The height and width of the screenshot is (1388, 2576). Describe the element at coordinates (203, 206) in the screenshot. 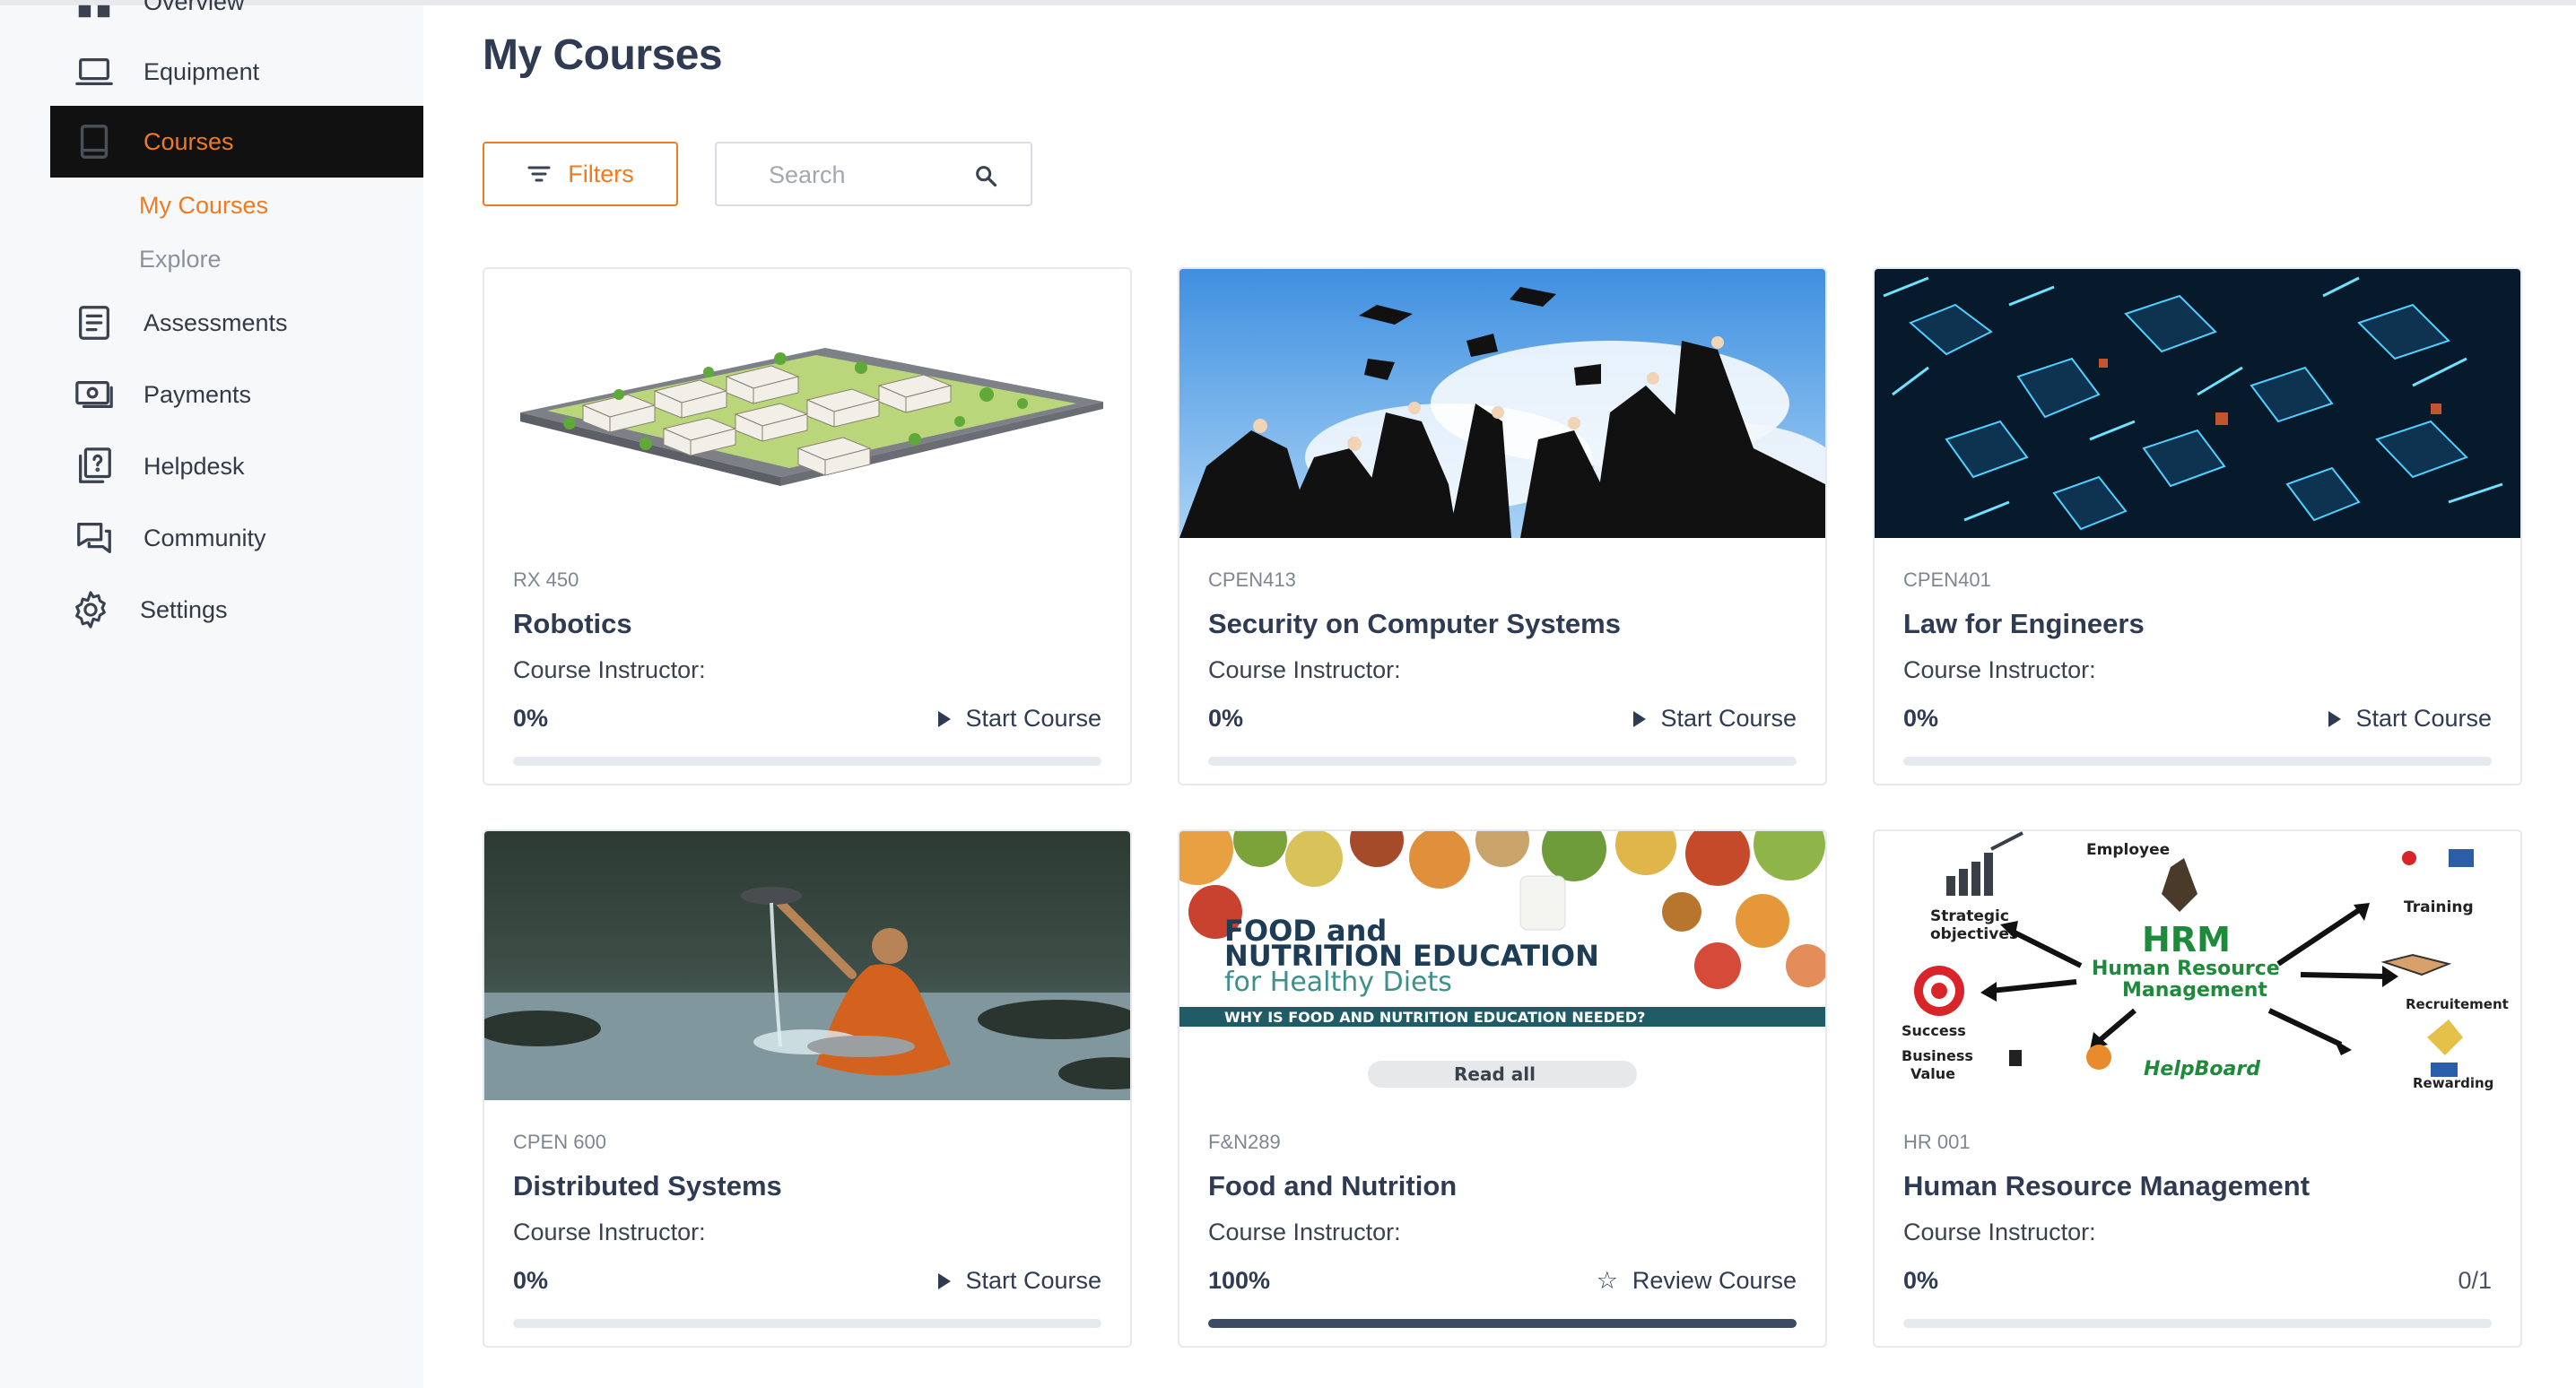

I see `sidebar-subitem-my-courses: My Courses` at that location.